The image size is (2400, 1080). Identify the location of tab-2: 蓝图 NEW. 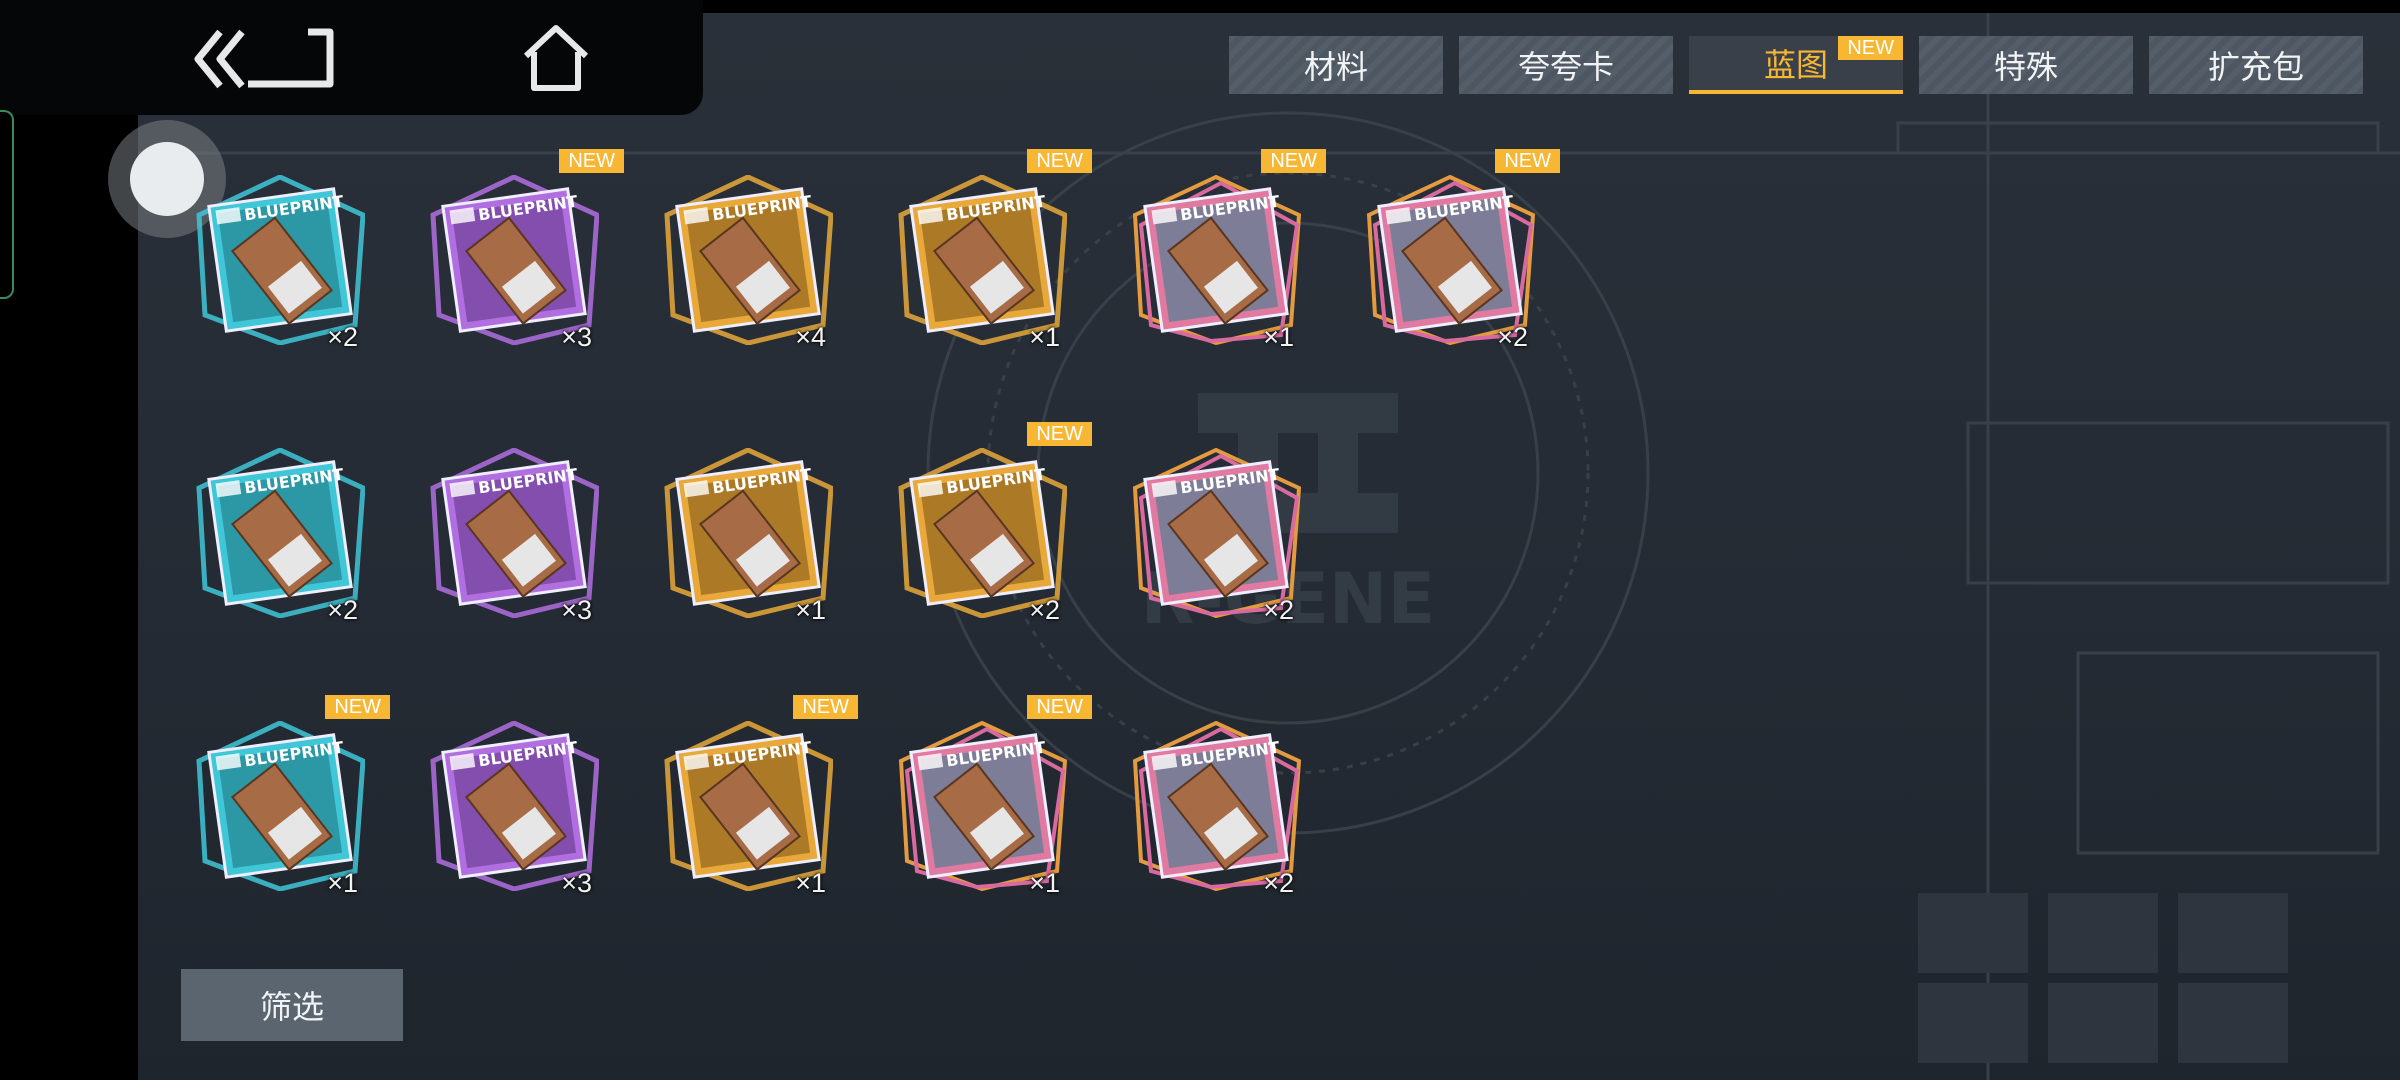
(1796, 65).